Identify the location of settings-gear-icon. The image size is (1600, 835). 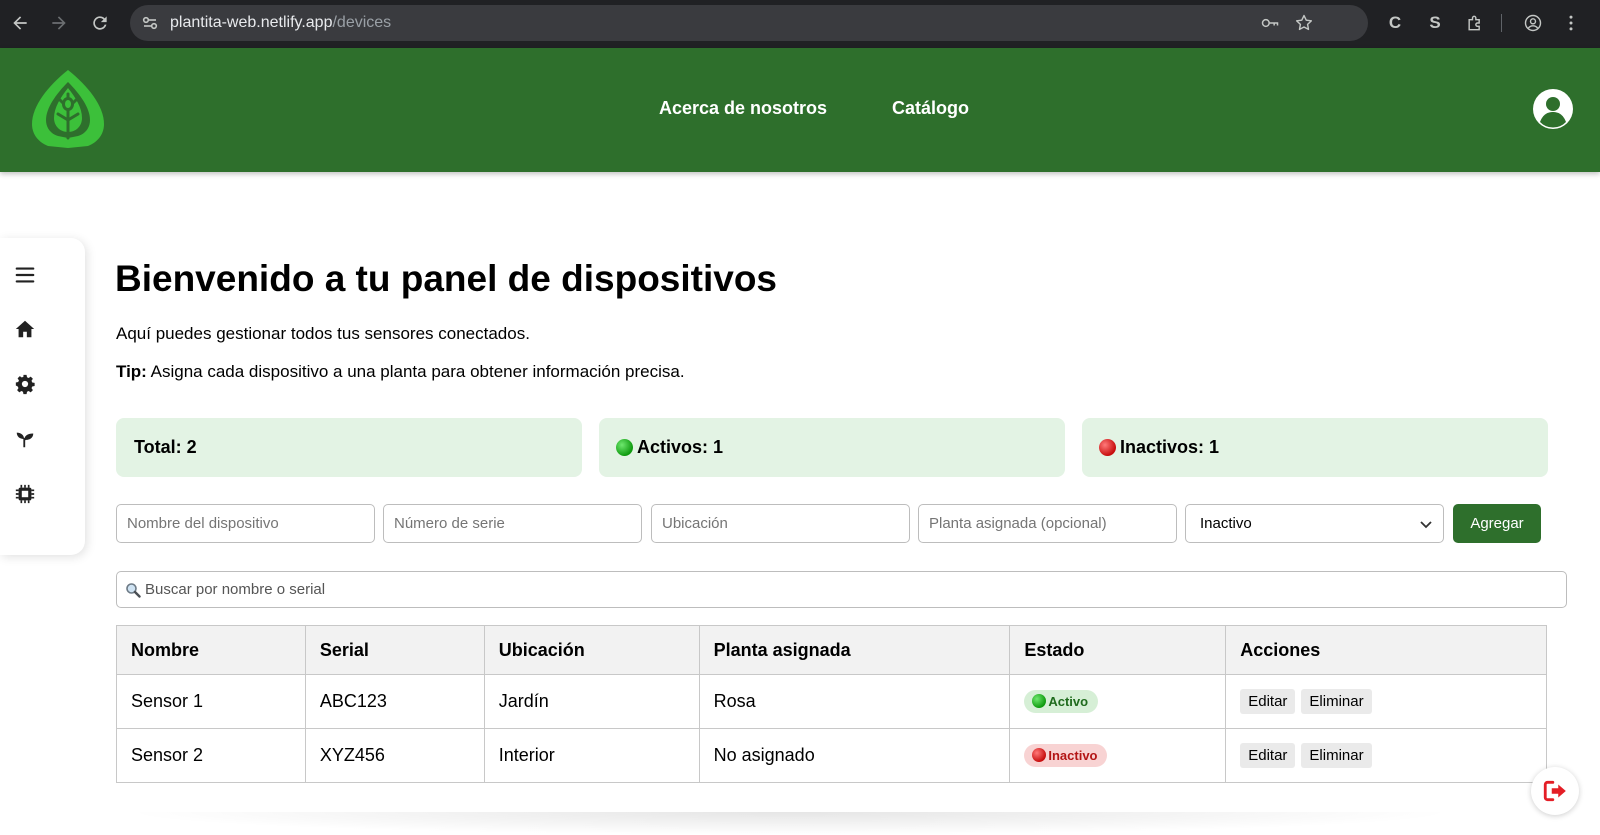
(25, 384).